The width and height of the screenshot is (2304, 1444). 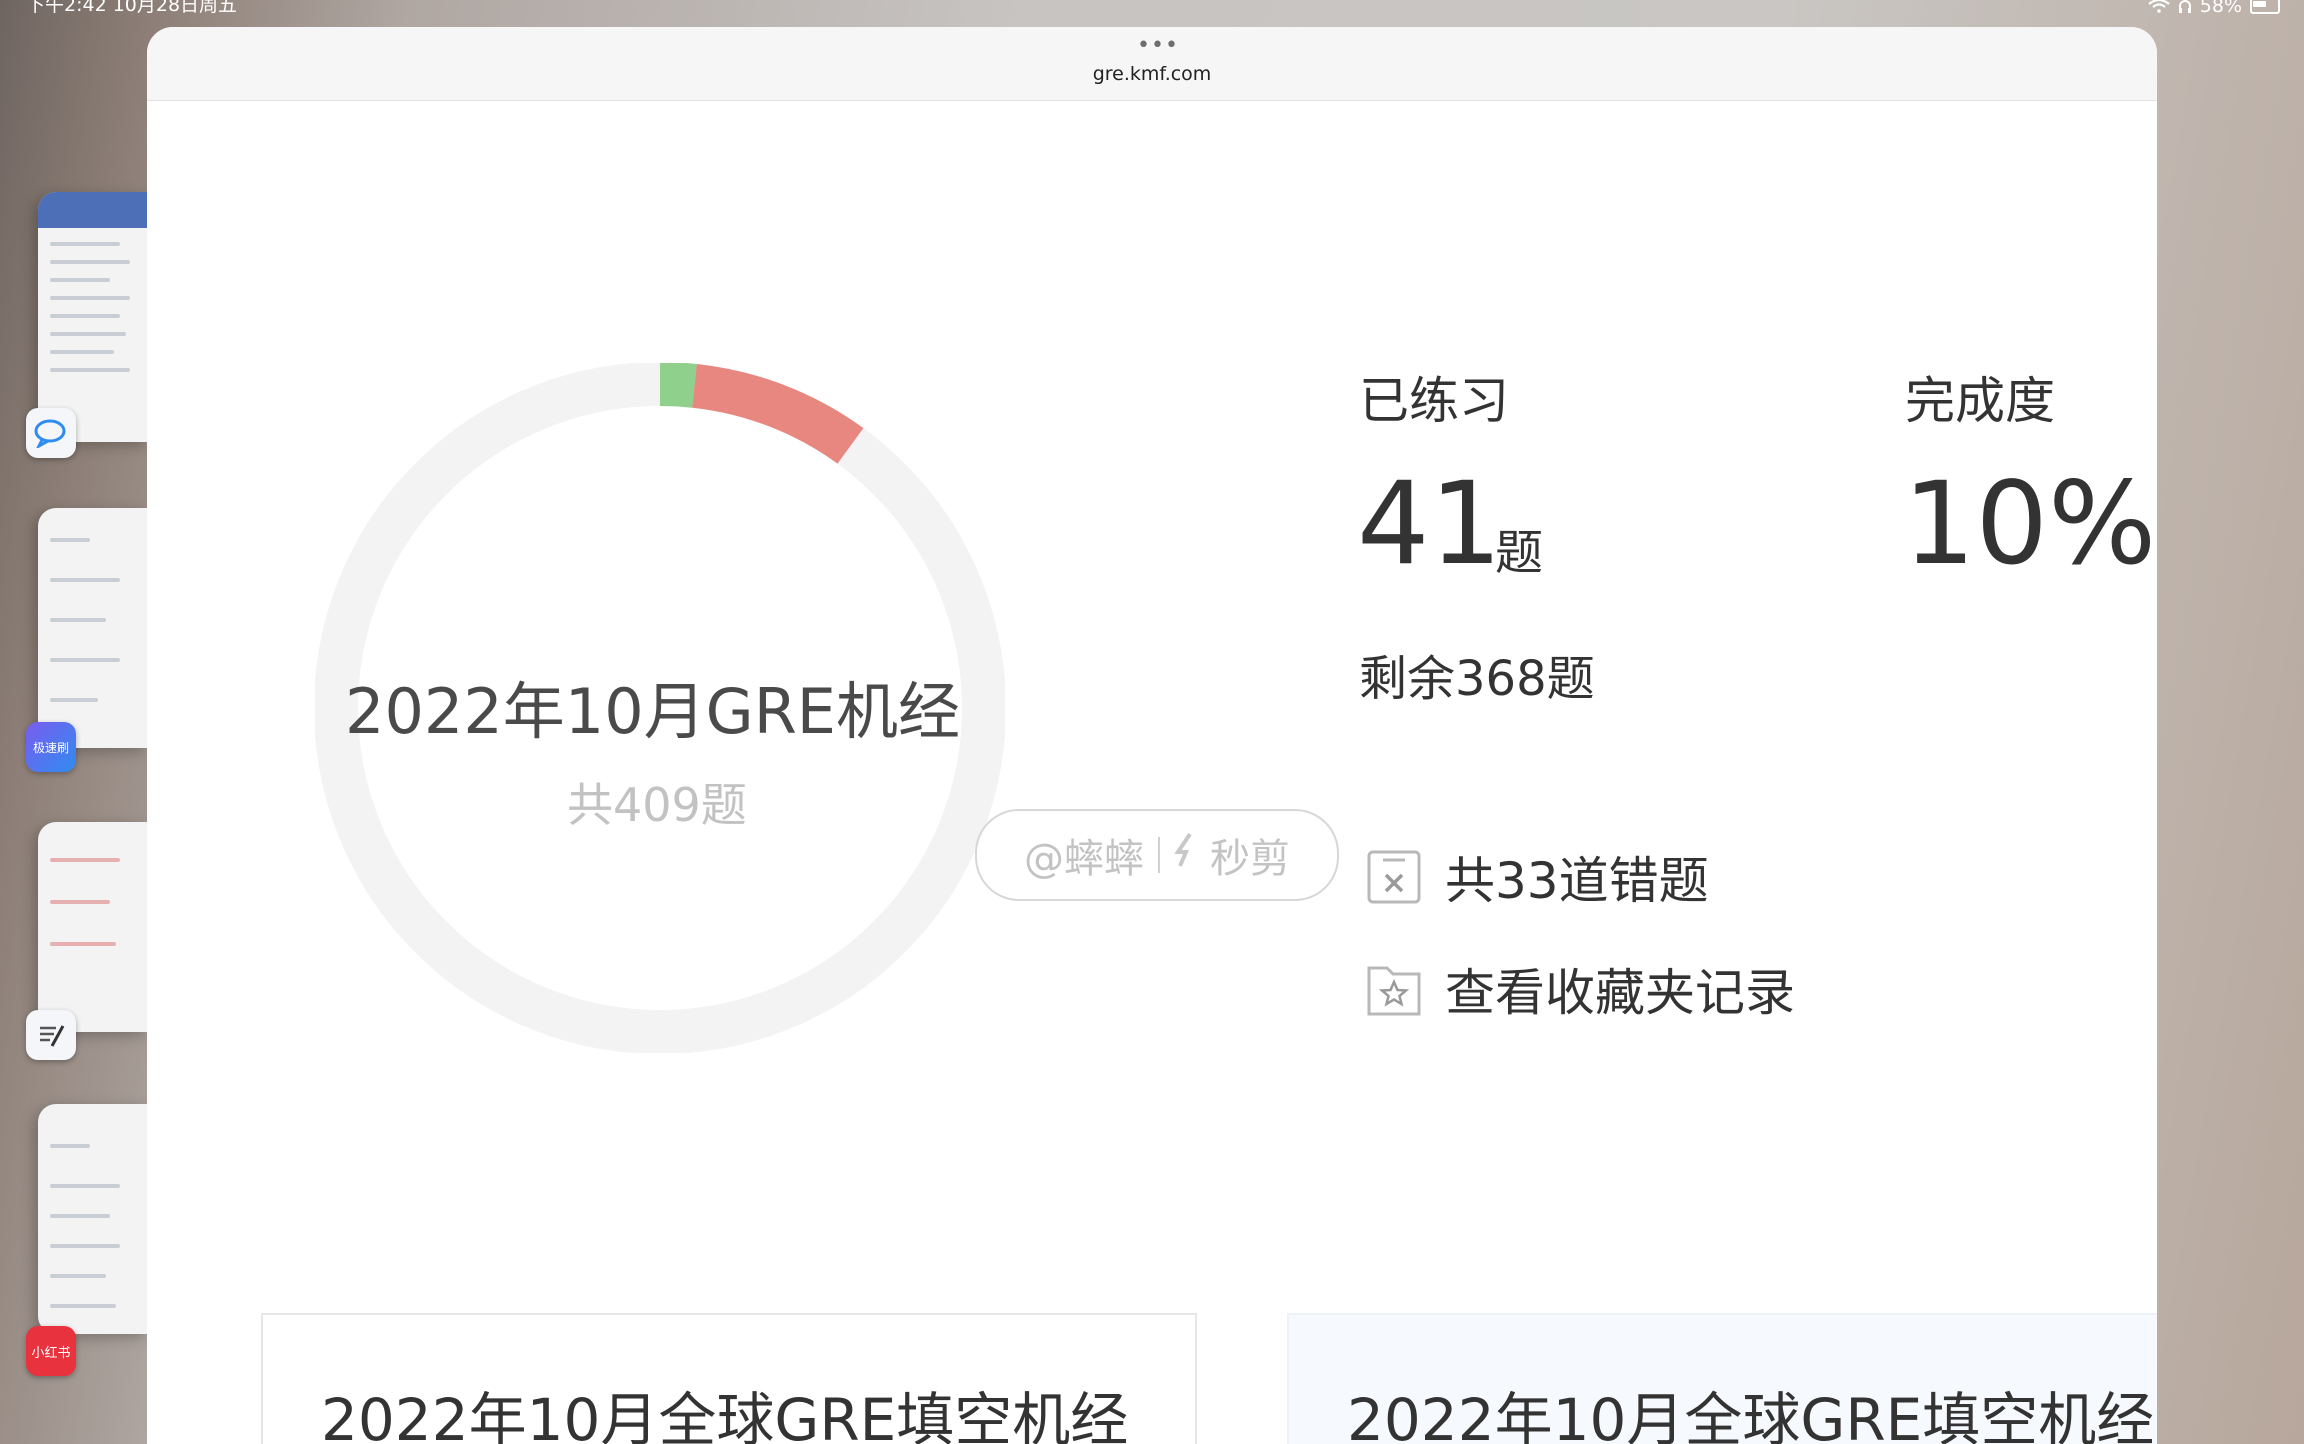 What do you see at coordinates (2030, 523) in the screenshot?
I see `completion-value: 10%` at bounding box center [2030, 523].